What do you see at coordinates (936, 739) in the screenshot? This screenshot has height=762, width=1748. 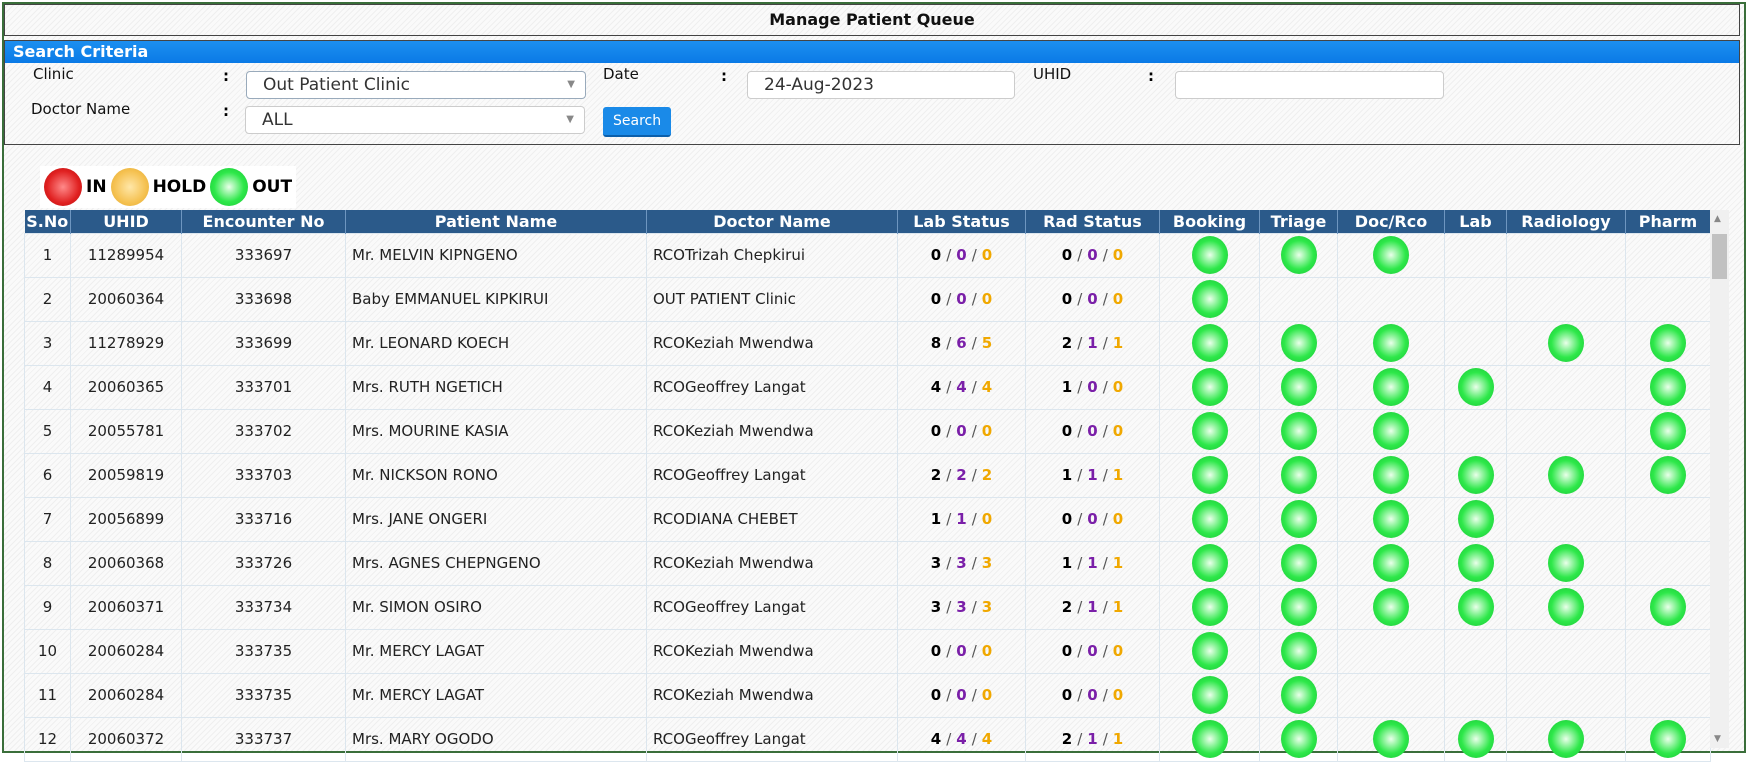 I see `lab-count: 4` at bounding box center [936, 739].